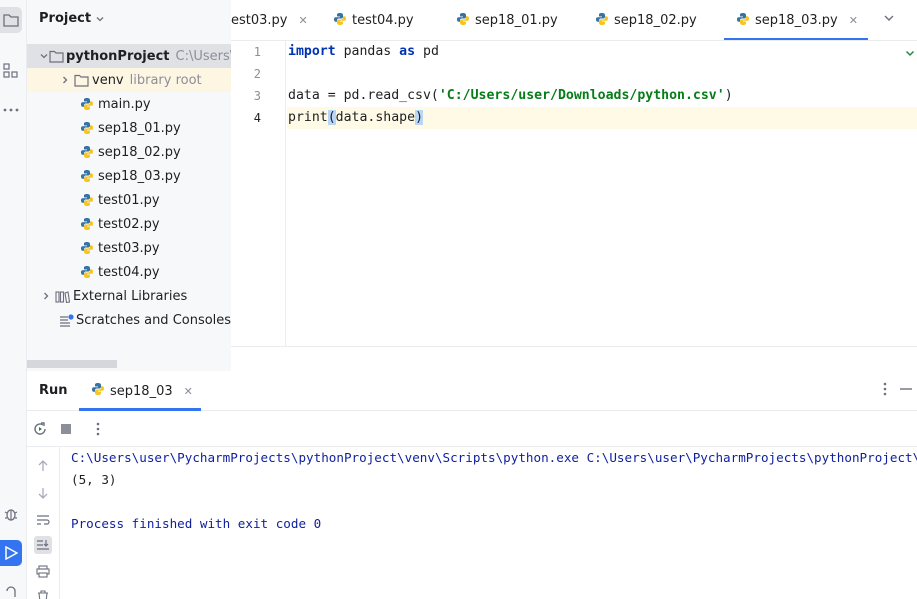 This screenshot has height=599, width=917. What do you see at coordinates (129, 320) in the screenshot?
I see `tree-item-scratches: Scratches and Consoles` at bounding box center [129, 320].